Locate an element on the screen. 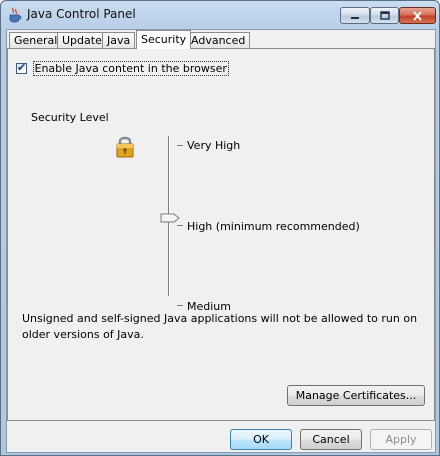 This screenshot has height=456, width=440. checkmark-icon: ✔ is located at coordinates (22, 67).